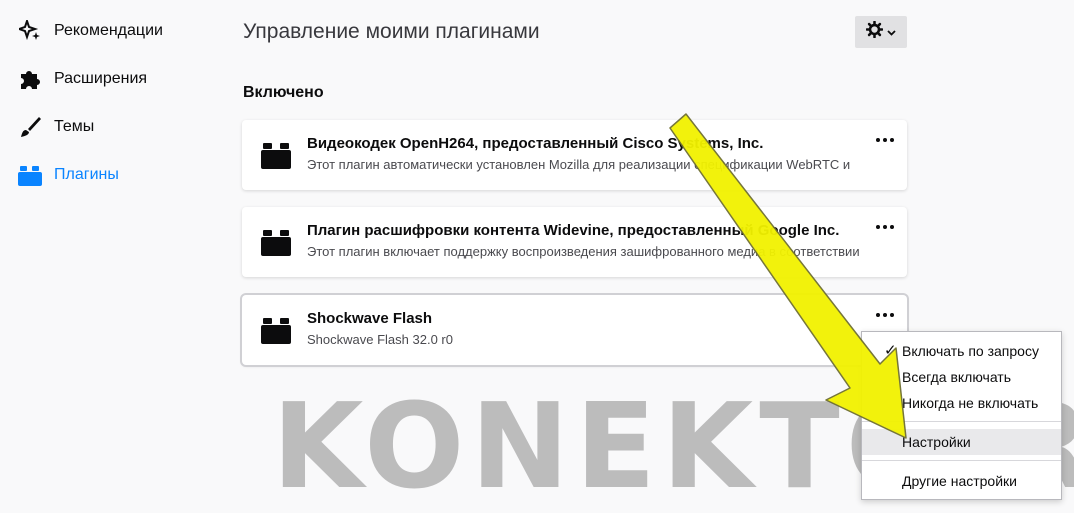 The height and width of the screenshot is (513, 1074). I want to click on tools-menu-button, so click(881, 32).